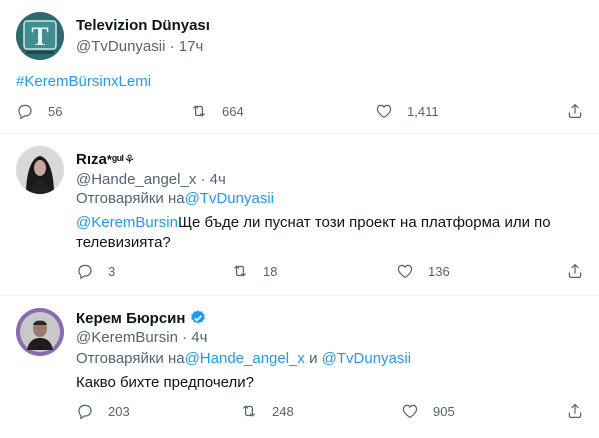  I want to click on like-button: 1,411, so click(407, 111).